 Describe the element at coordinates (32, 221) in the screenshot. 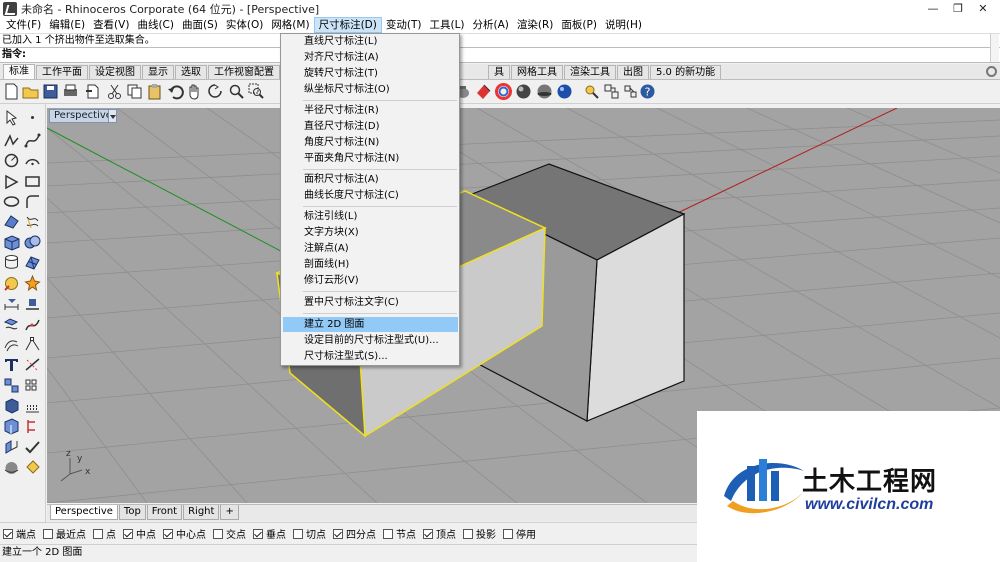

I see `loft-icon` at that location.